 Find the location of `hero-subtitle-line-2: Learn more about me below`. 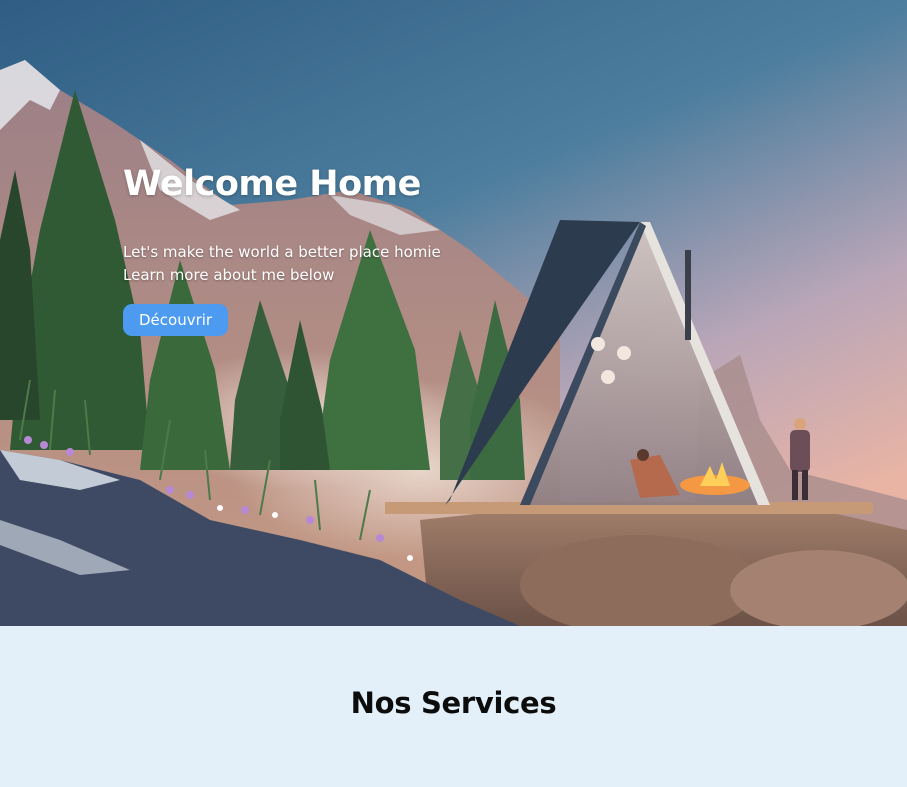

hero-subtitle-line-2: Learn more about me below is located at coordinates (229, 275).